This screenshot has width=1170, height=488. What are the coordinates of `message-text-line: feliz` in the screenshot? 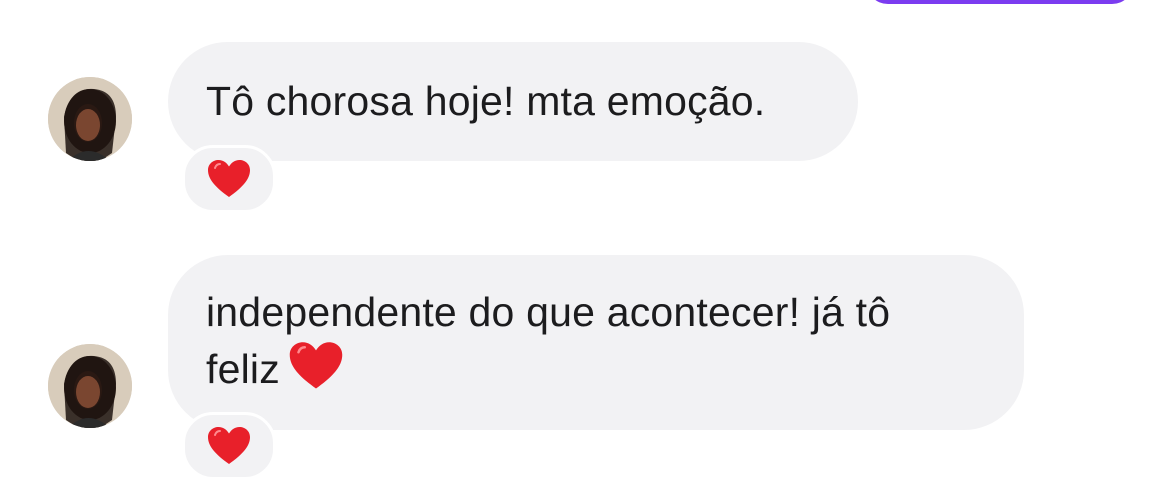 It's located at (596, 369).